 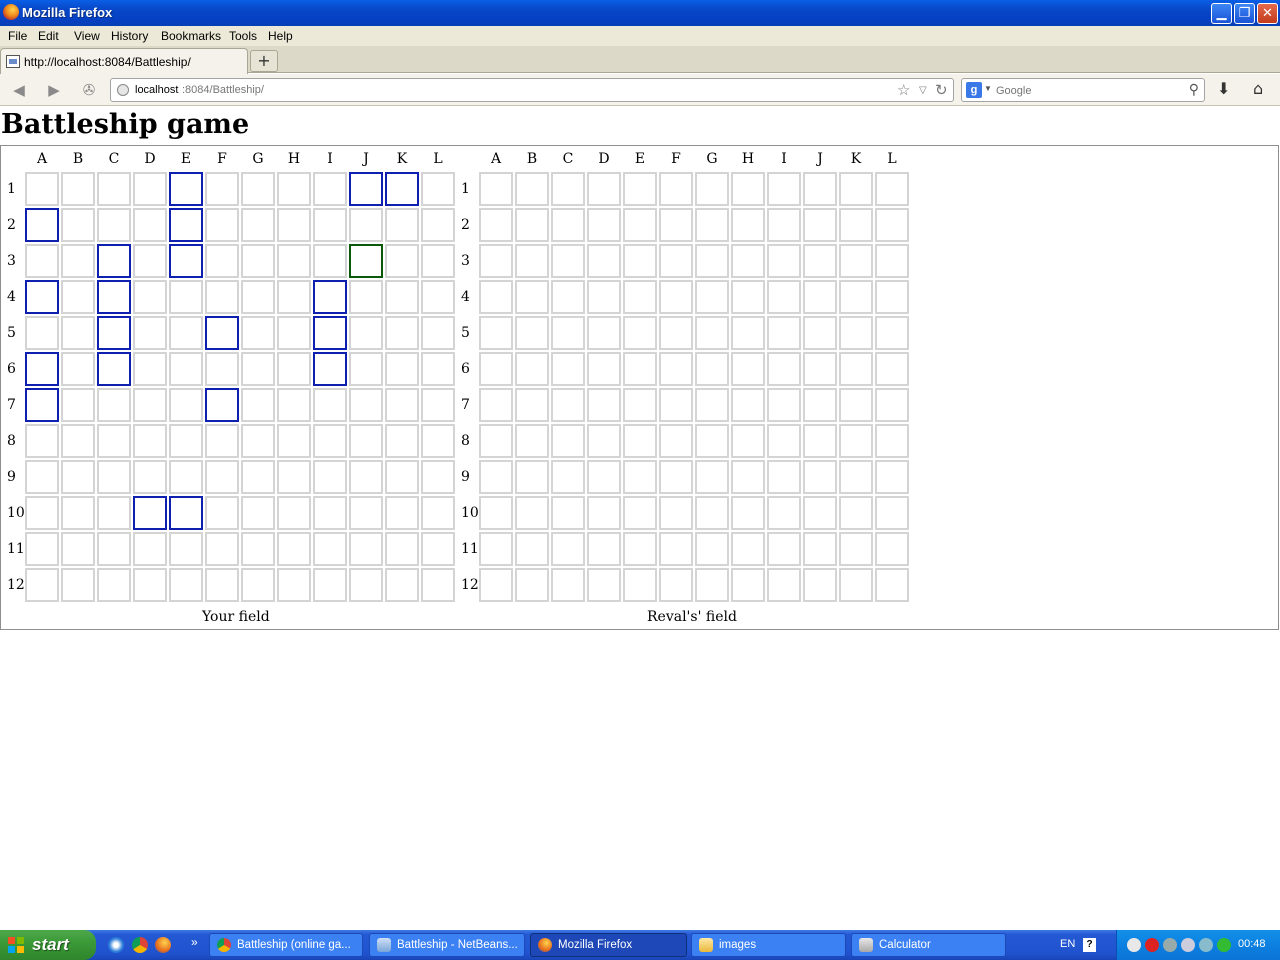 I want to click on search-icon: ⚲, so click(x=1194, y=89).